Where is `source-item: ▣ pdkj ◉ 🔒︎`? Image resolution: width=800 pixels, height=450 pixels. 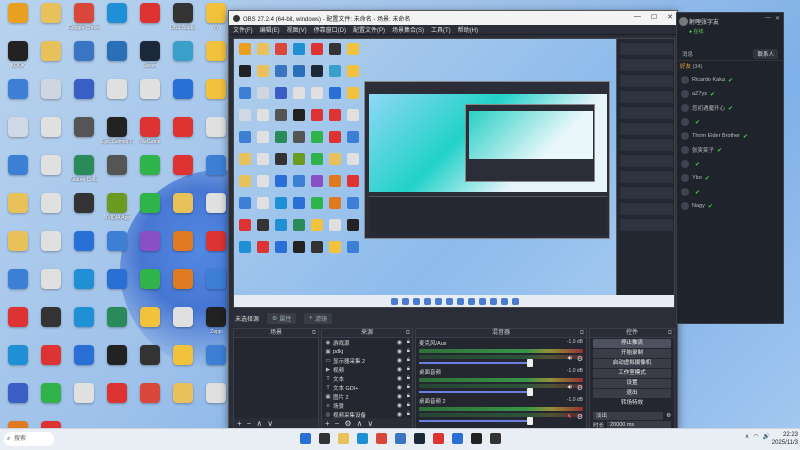
source-item: ▣ pdkj ◉ 🔒︎ is located at coordinates (367, 351).